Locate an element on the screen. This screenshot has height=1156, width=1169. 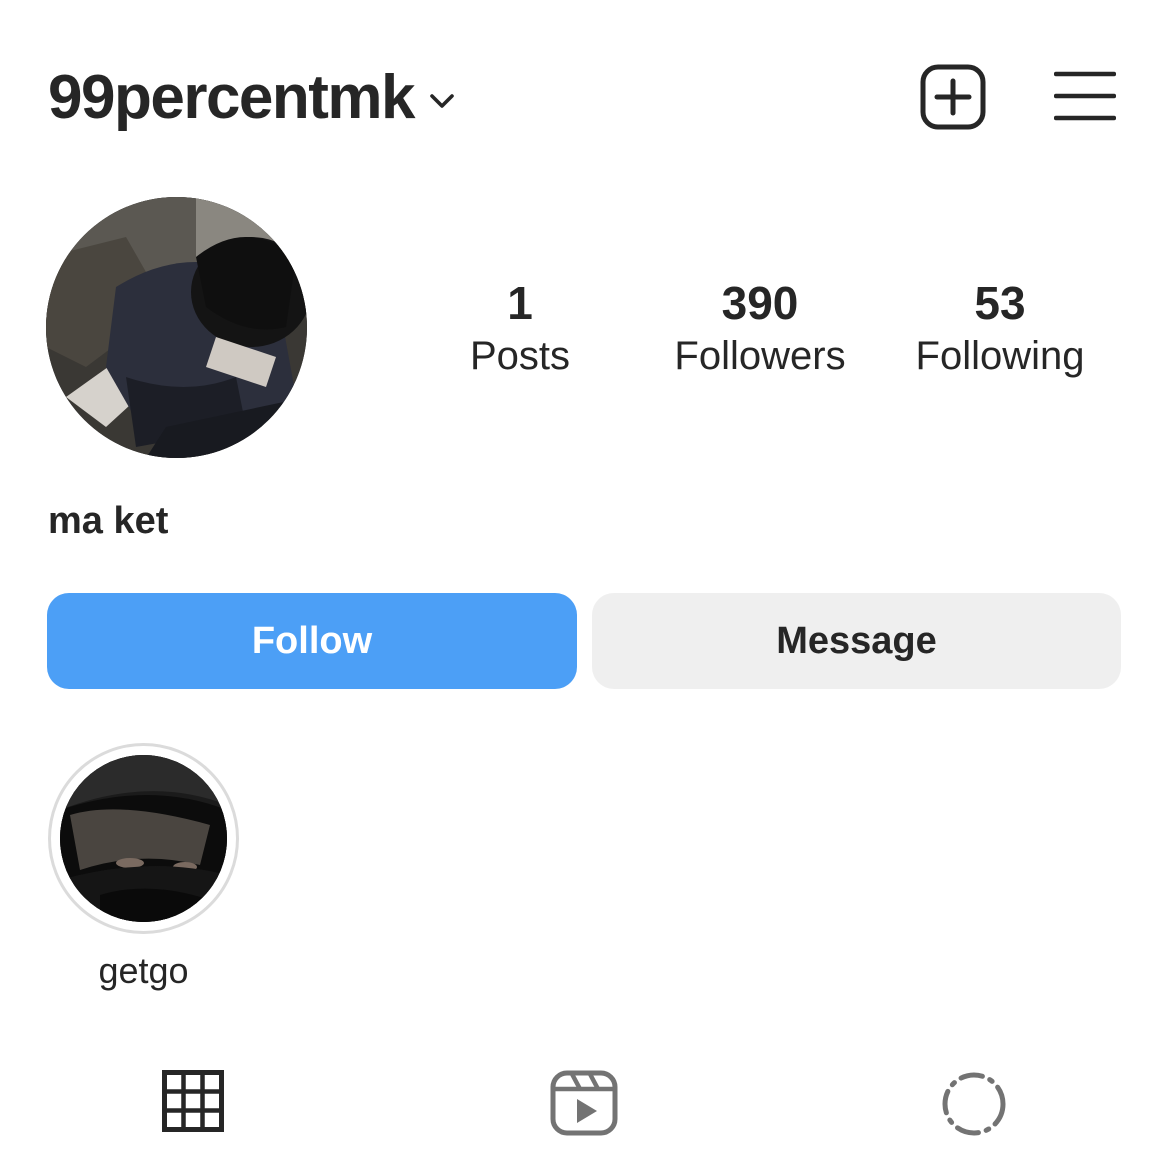
message-button: Message is located at coordinates (856, 641).